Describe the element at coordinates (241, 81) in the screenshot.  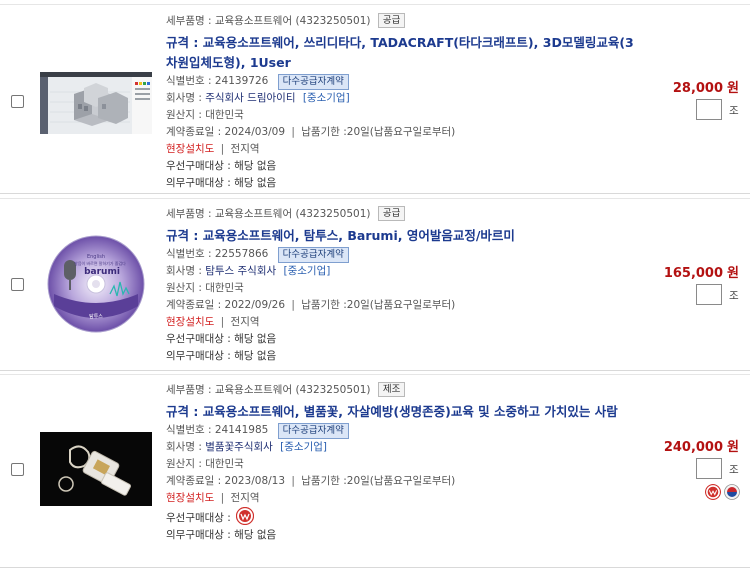
I see `id-value: 24139726` at that location.